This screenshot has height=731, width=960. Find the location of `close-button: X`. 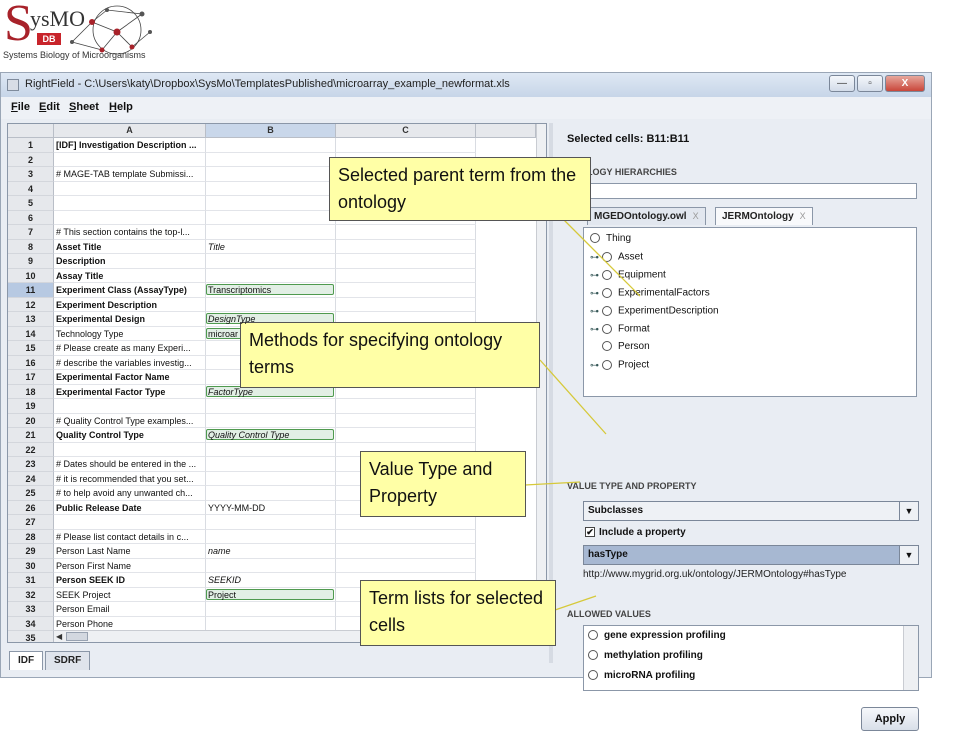

close-button: X is located at coordinates (905, 83).